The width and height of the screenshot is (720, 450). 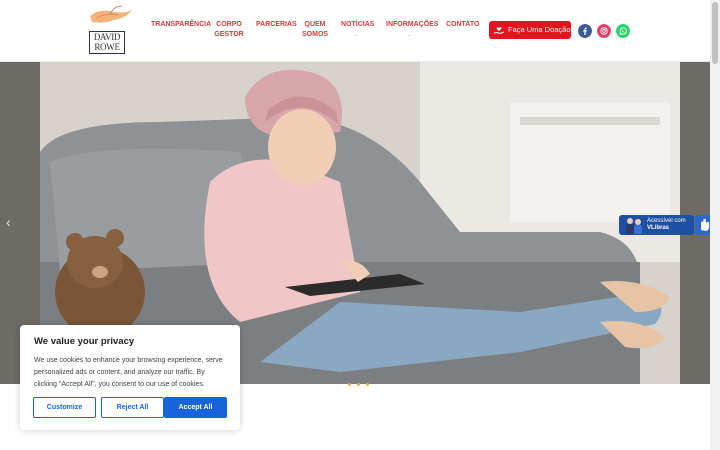 What do you see at coordinates (715, 33) in the screenshot?
I see `page-scrollbar-thumb` at bounding box center [715, 33].